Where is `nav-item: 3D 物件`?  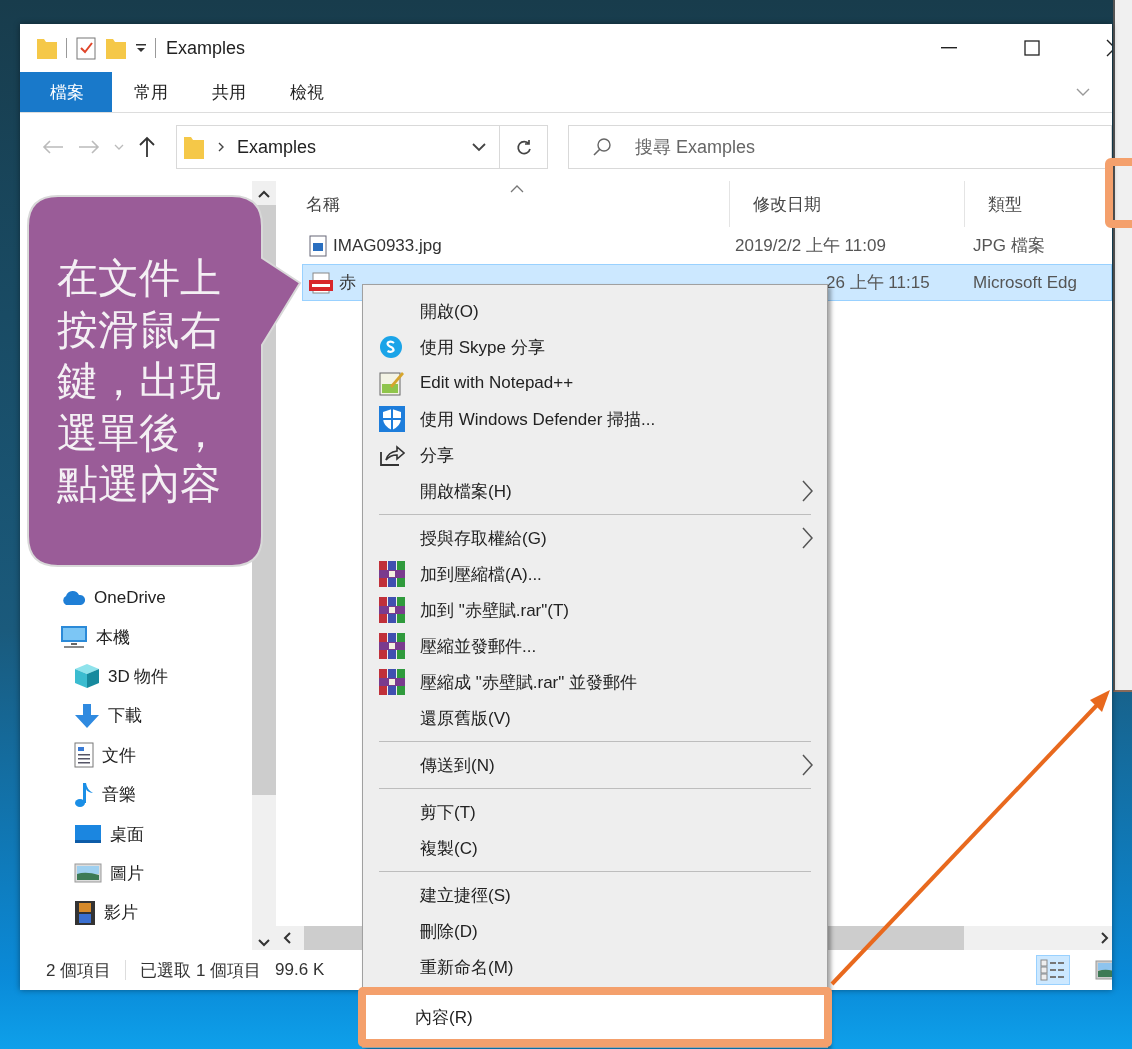 nav-item: 3D 物件 is located at coordinates (136, 676).